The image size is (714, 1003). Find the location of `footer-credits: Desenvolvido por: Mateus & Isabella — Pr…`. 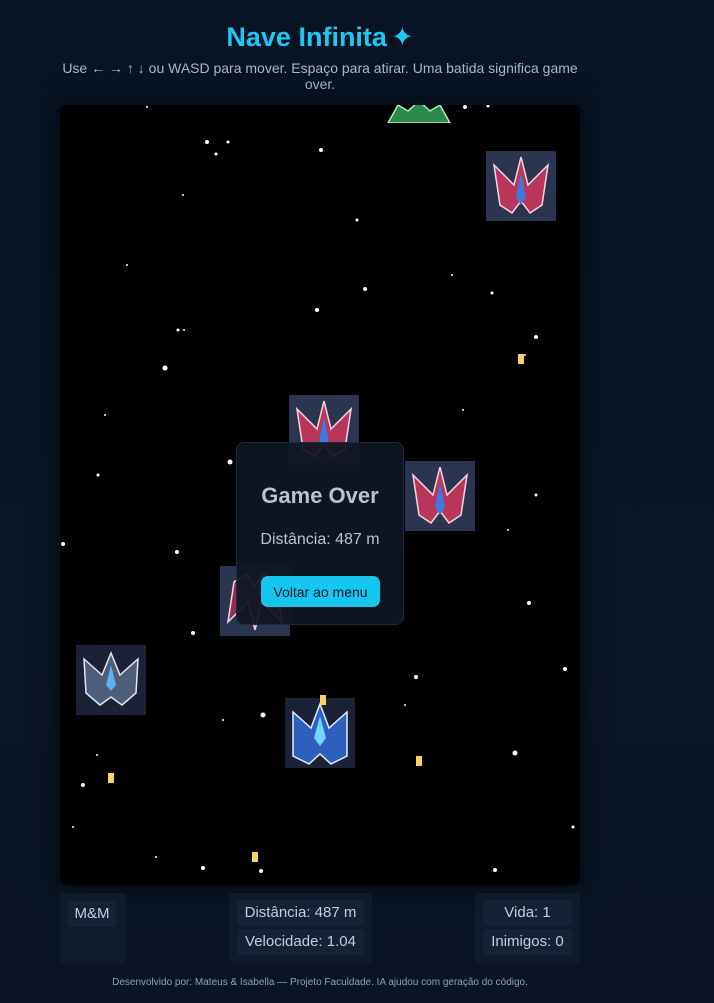

footer-credits: Desenvolvido por: Mateus & Isabella — Pr… is located at coordinates (320, 982).